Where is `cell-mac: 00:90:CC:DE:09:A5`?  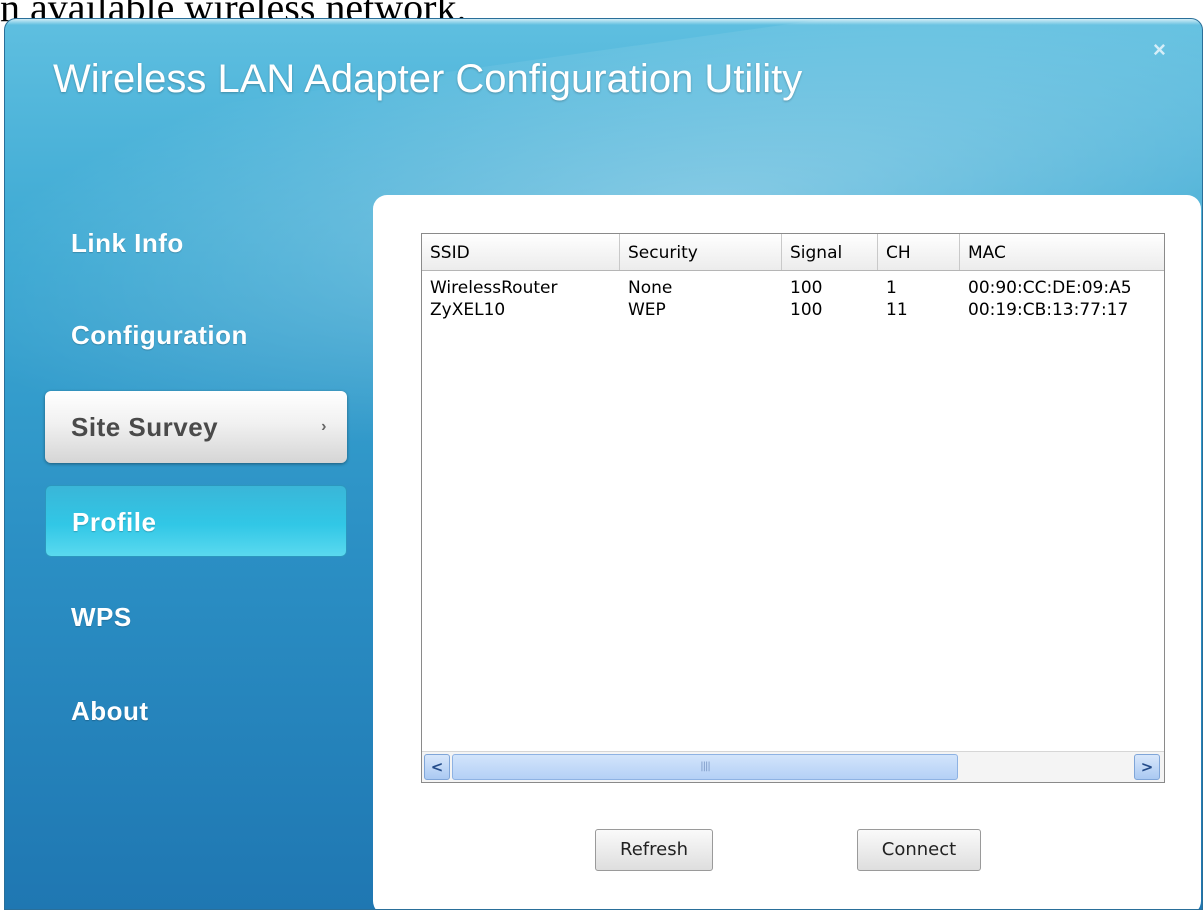 cell-mac: 00:90:CC:DE:09:A5 is located at coordinates (1050, 288).